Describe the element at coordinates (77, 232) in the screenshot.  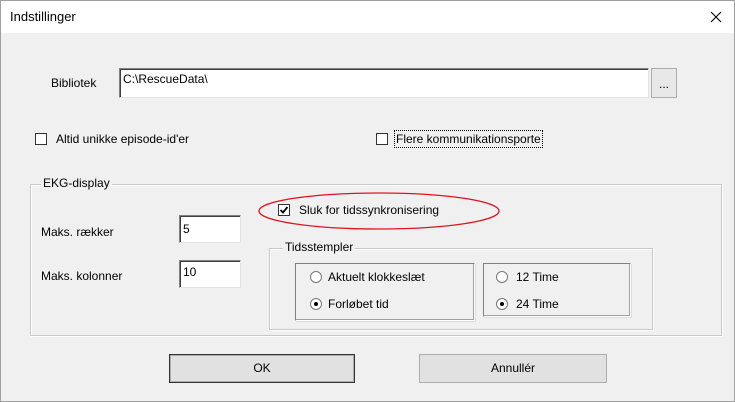
I see `max-rows-label: Maks. rækker` at that location.